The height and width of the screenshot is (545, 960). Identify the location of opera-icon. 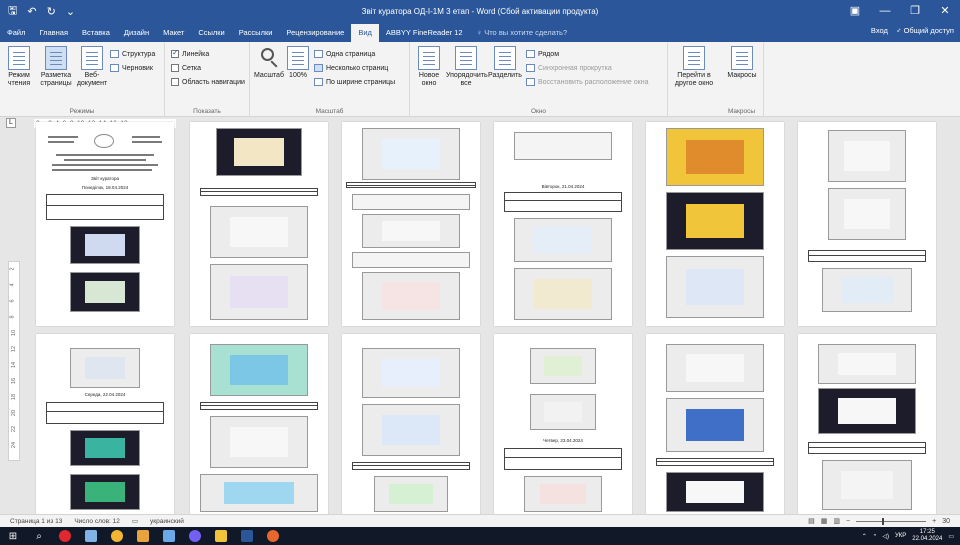
(65, 536).